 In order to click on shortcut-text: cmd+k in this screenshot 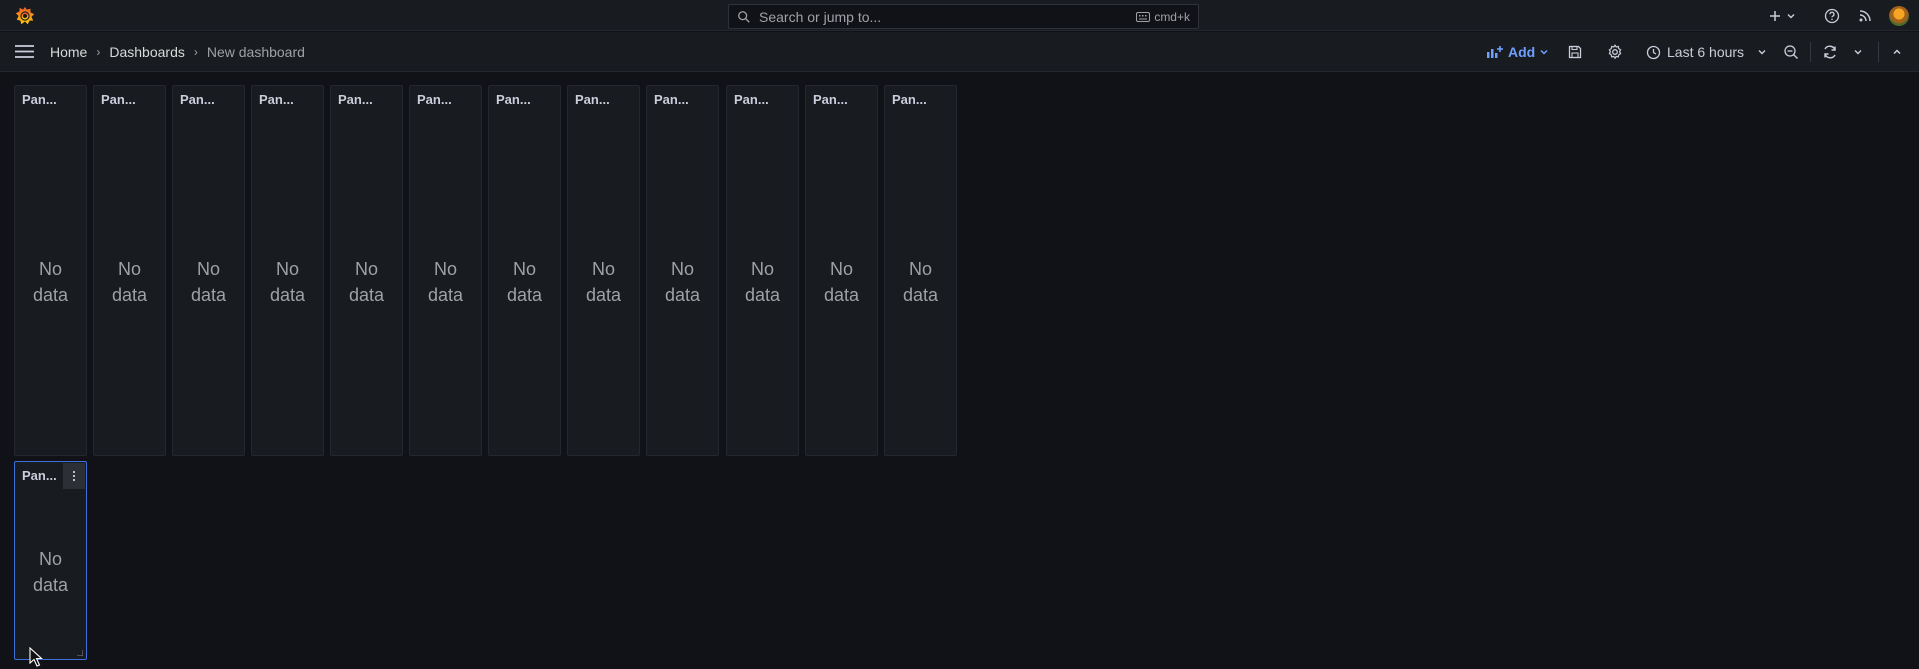, I will do `click(1172, 16)`.